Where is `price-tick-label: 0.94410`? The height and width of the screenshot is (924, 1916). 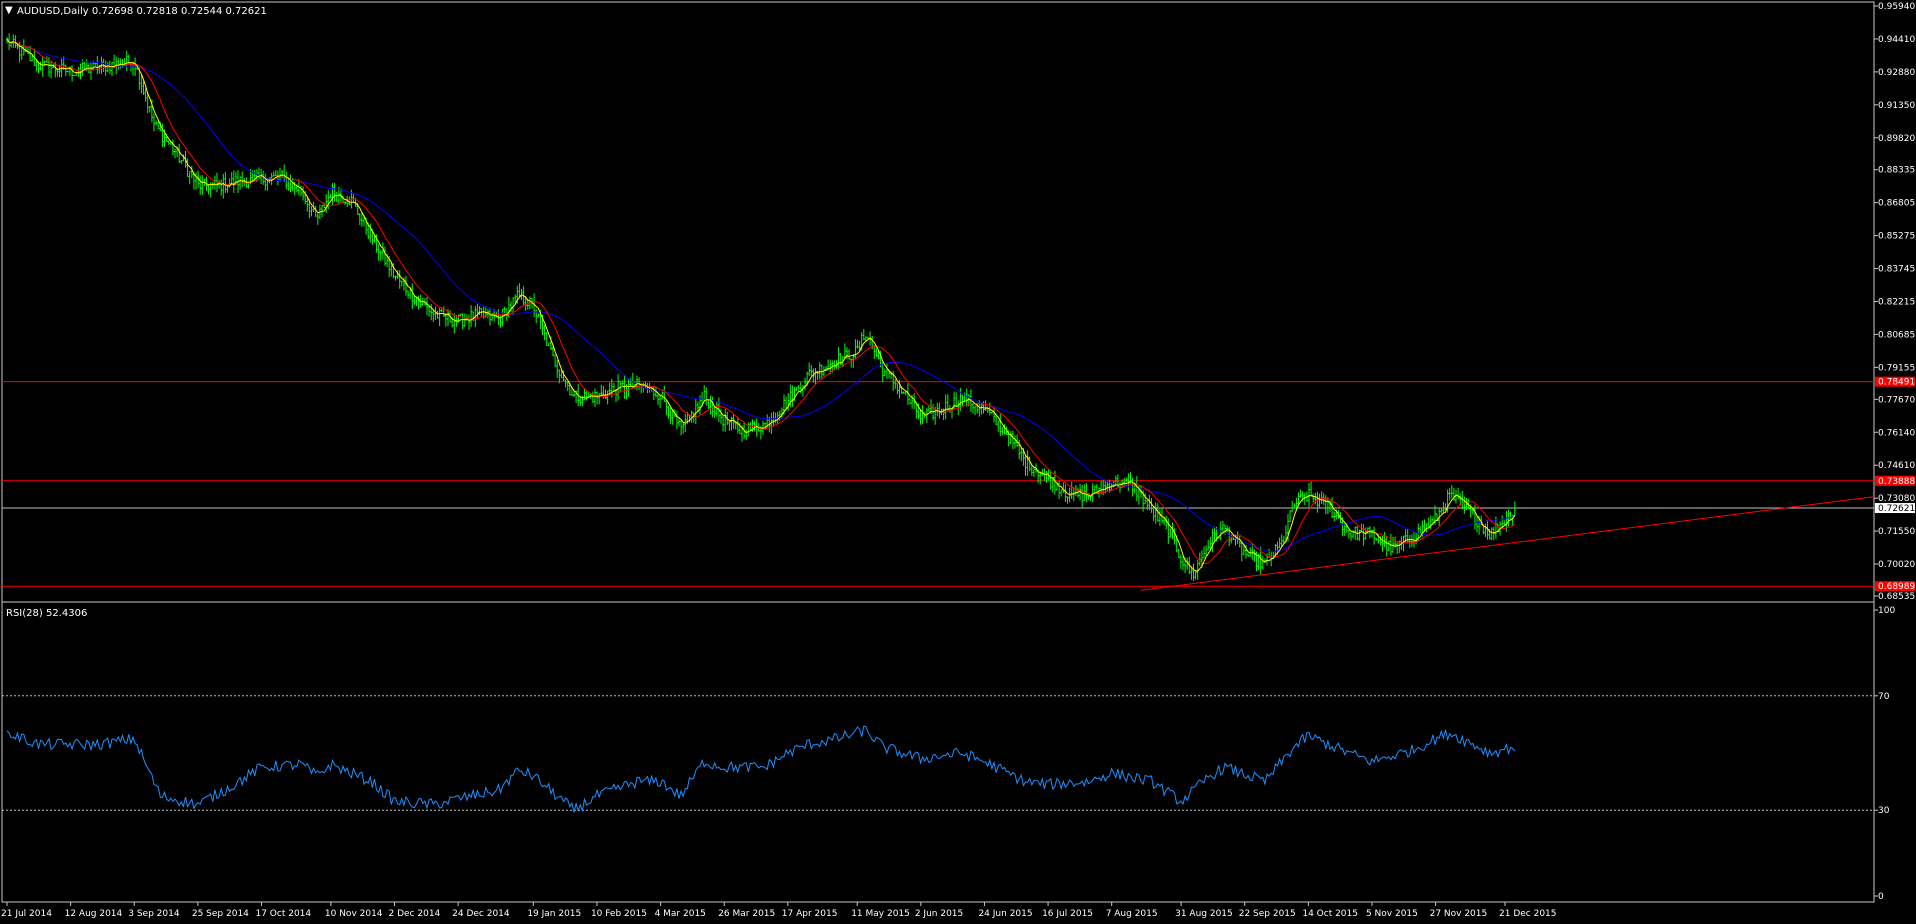
price-tick-label: 0.94410 is located at coordinates (1896, 40).